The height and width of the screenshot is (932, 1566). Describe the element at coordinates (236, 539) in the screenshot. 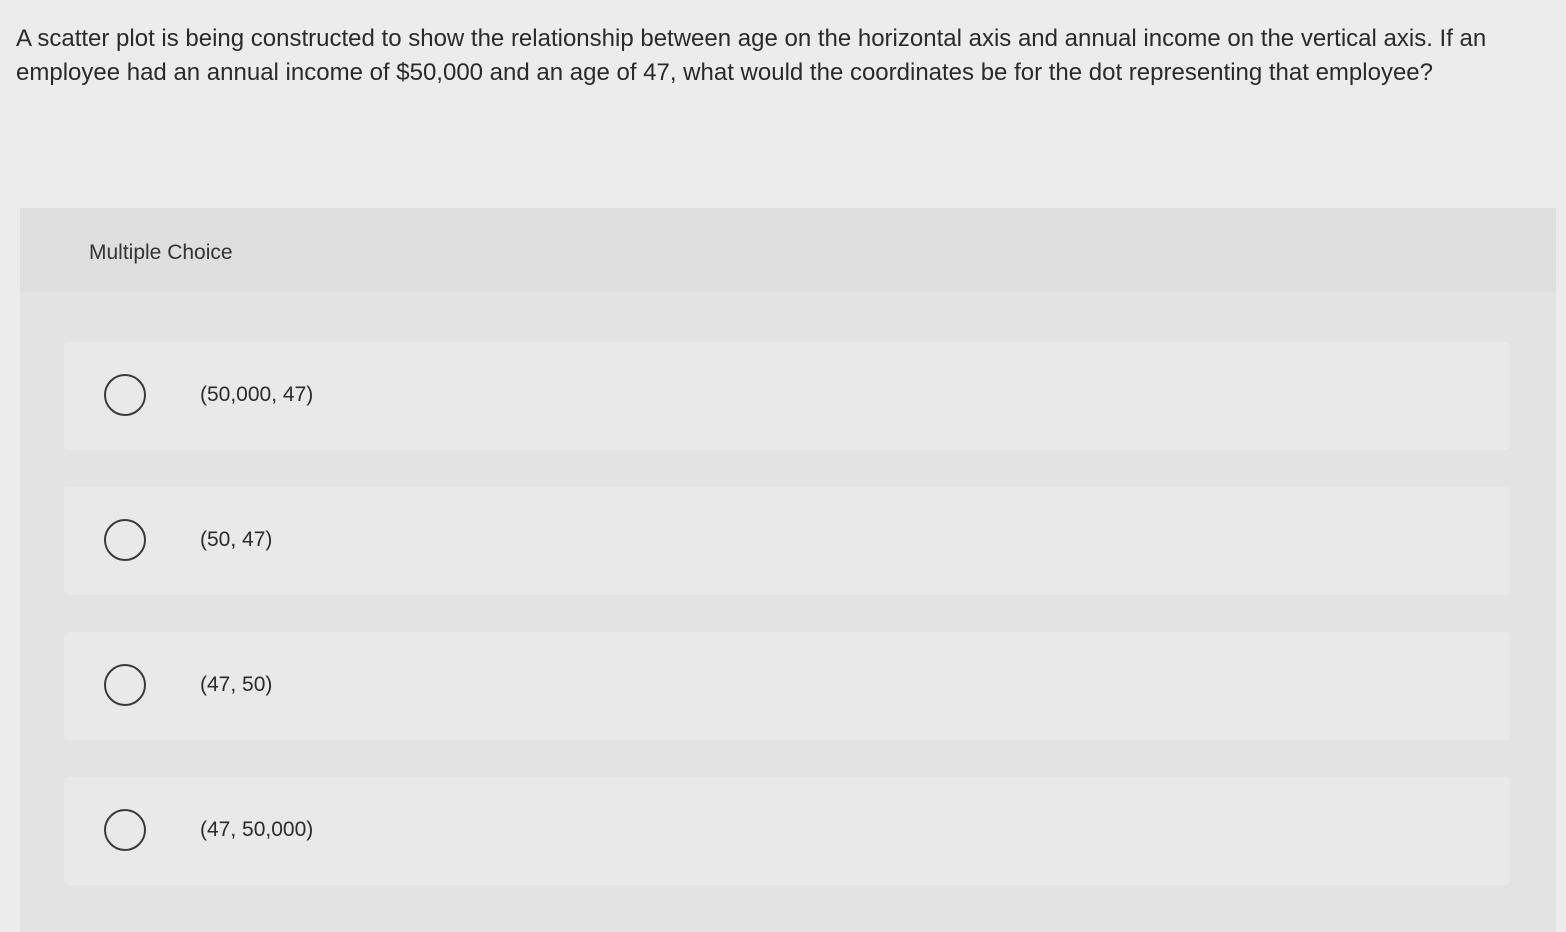

I see `choice-label: (50, 47)` at that location.